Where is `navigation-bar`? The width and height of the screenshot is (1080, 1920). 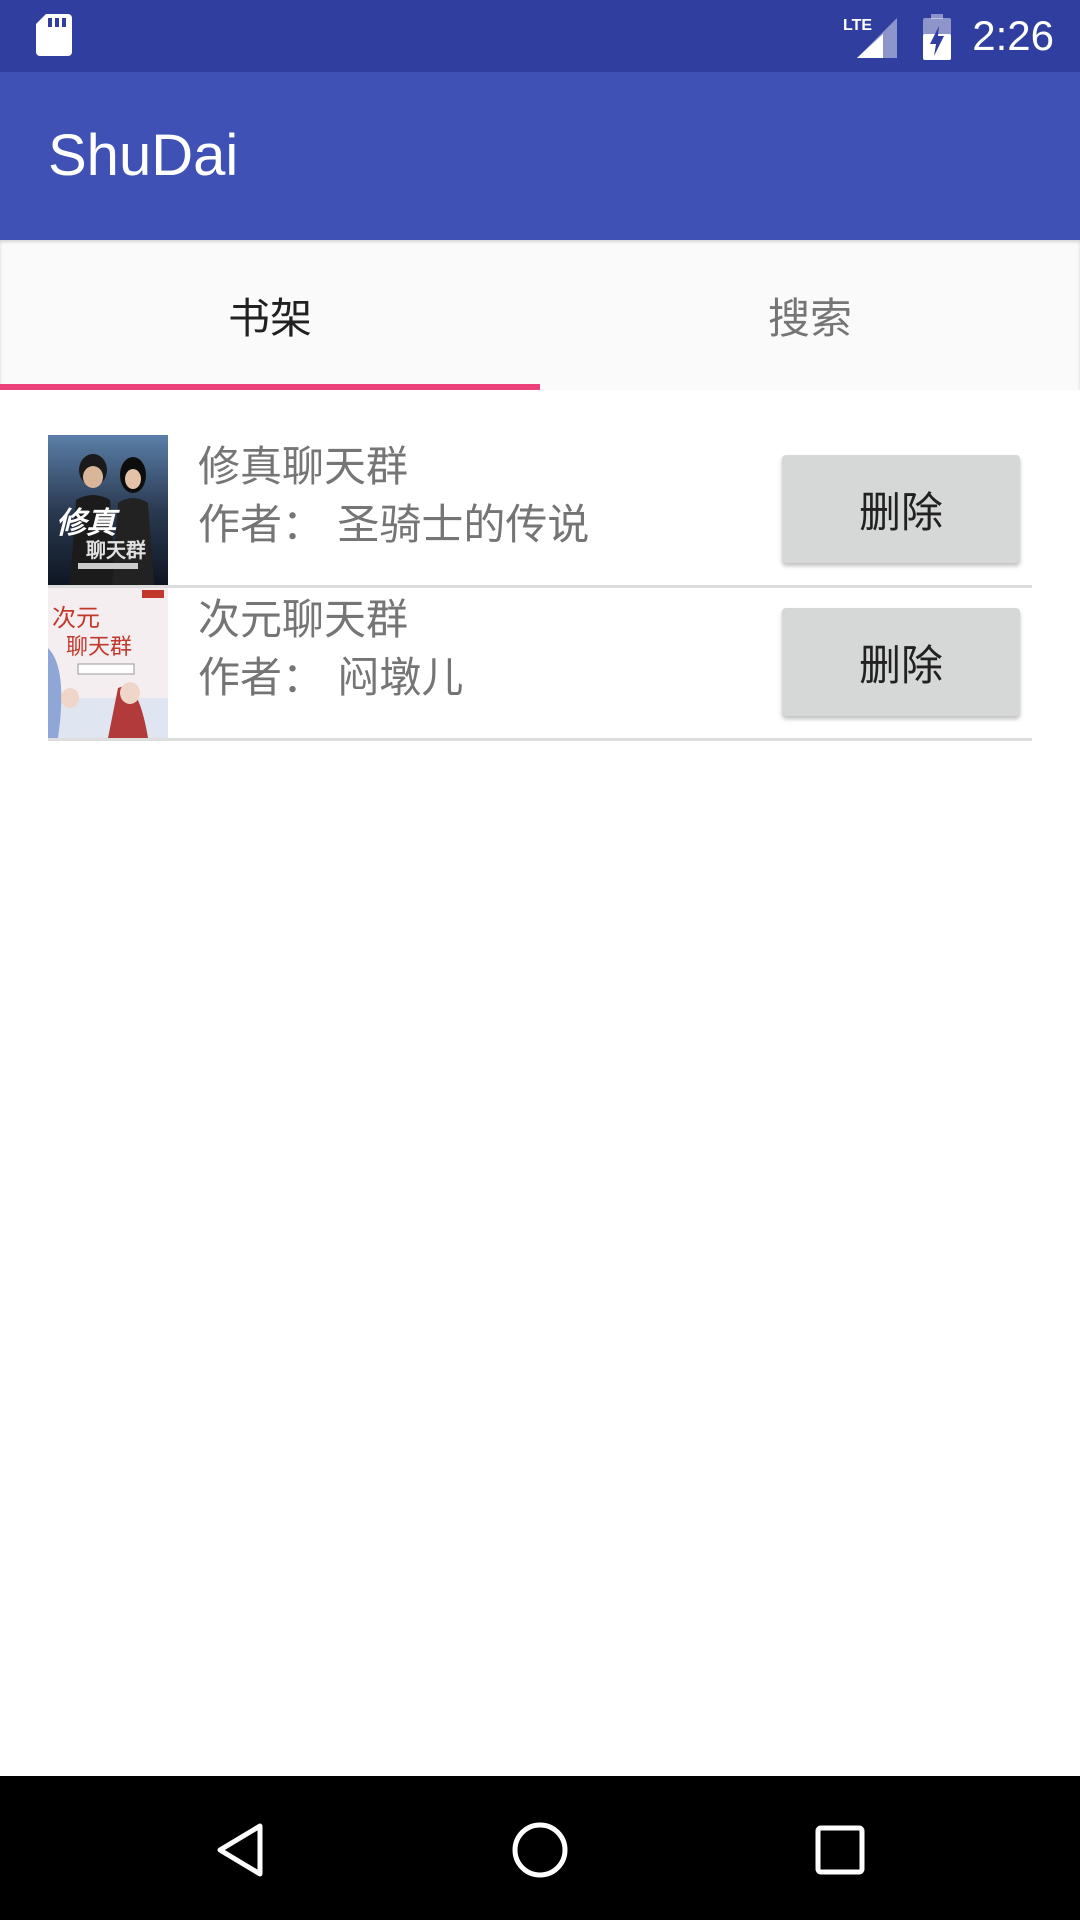
navigation-bar is located at coordinates (540, 1848).